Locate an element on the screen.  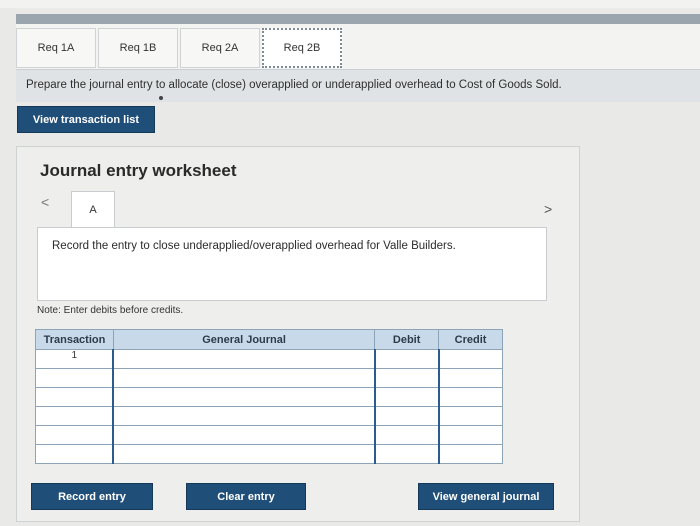
worksheet-title: Journal entry worksheet is located at coordinates (138, 170).